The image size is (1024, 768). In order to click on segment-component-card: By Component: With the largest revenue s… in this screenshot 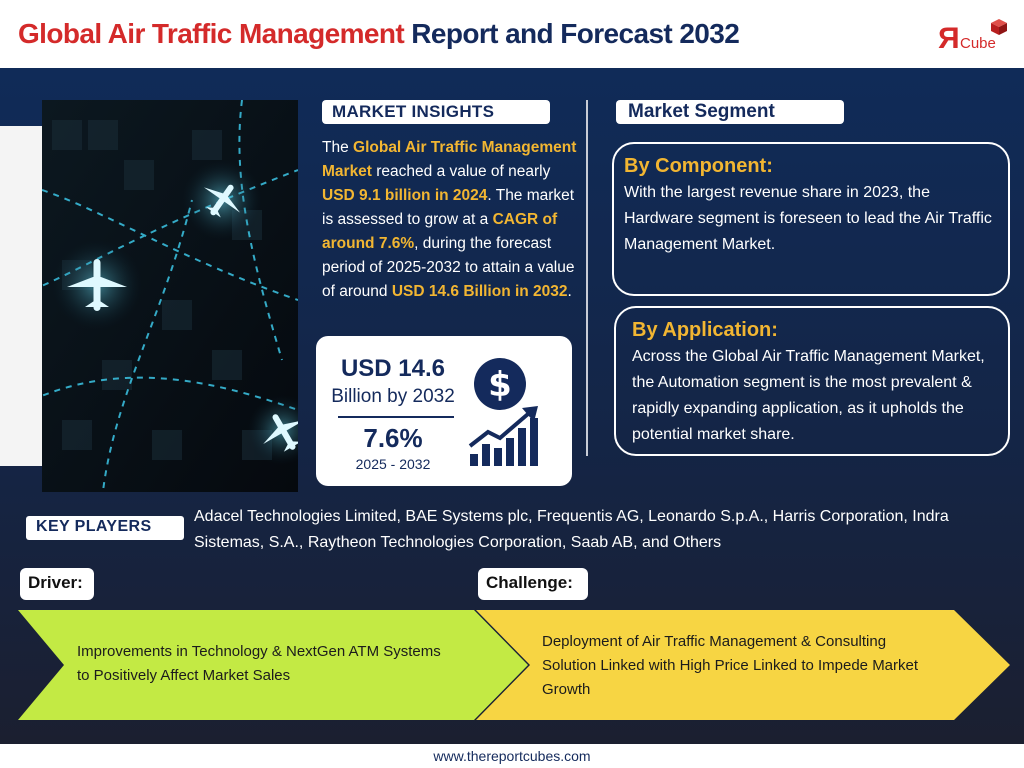, I will do `click(811, 219)`.